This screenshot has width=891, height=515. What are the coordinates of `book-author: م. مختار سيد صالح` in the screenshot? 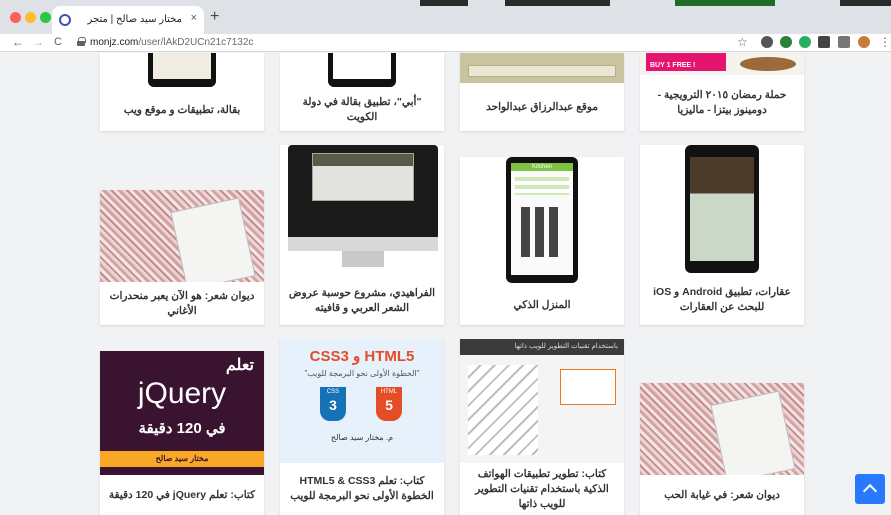 It's located at (362, 437).